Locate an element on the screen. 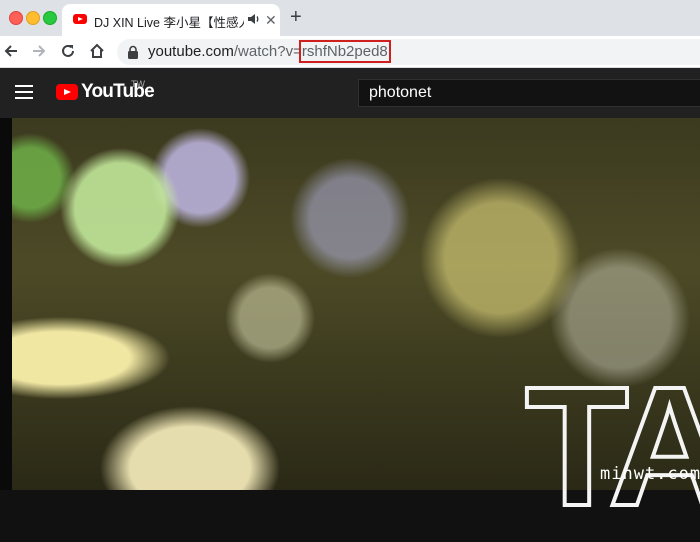 The image size is (700, 542). url-video-id: rshfNb2ped8 is located at coordinates (344, 51).